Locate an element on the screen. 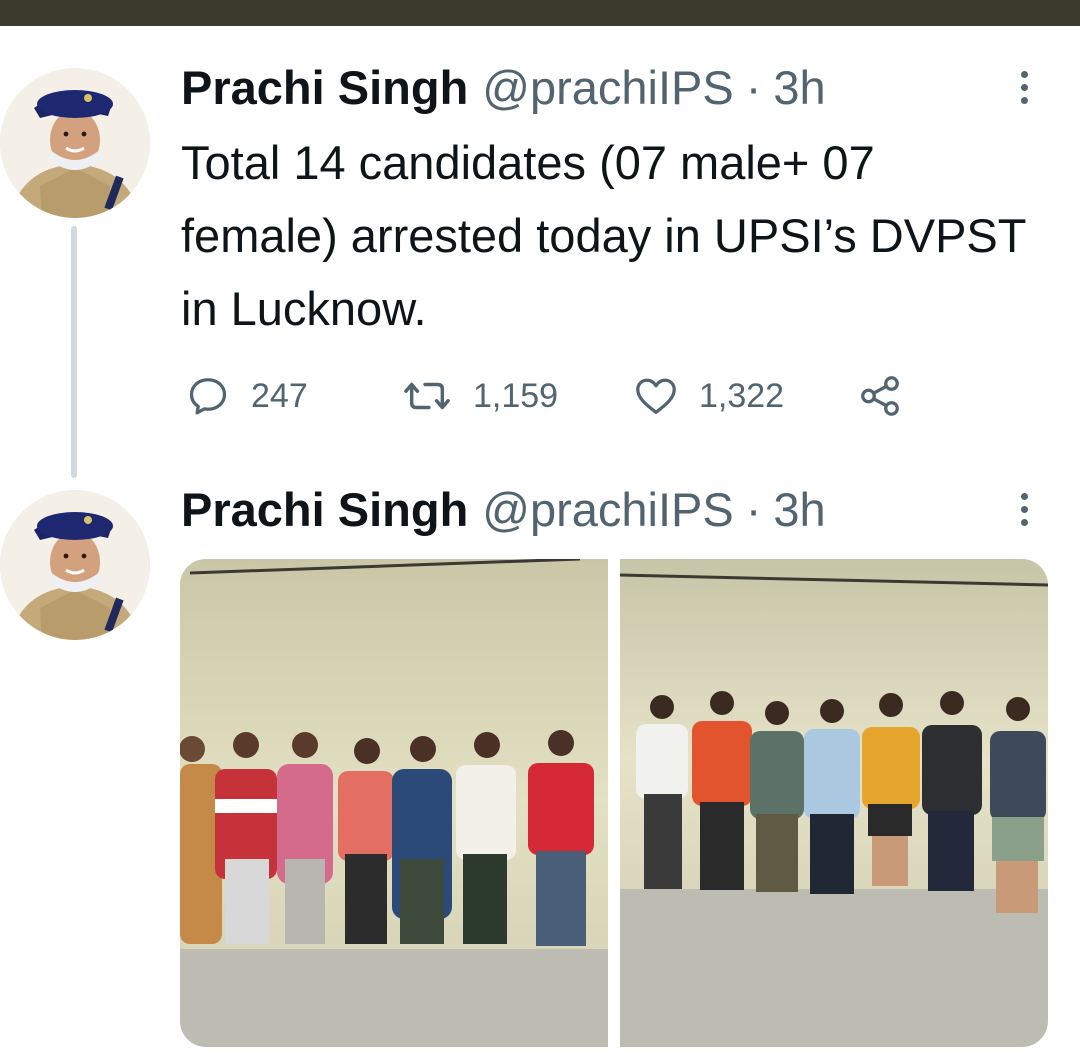 The height and width of the screenshot is (1061, 1080). thread-connector is located at coordinates (74, 352).